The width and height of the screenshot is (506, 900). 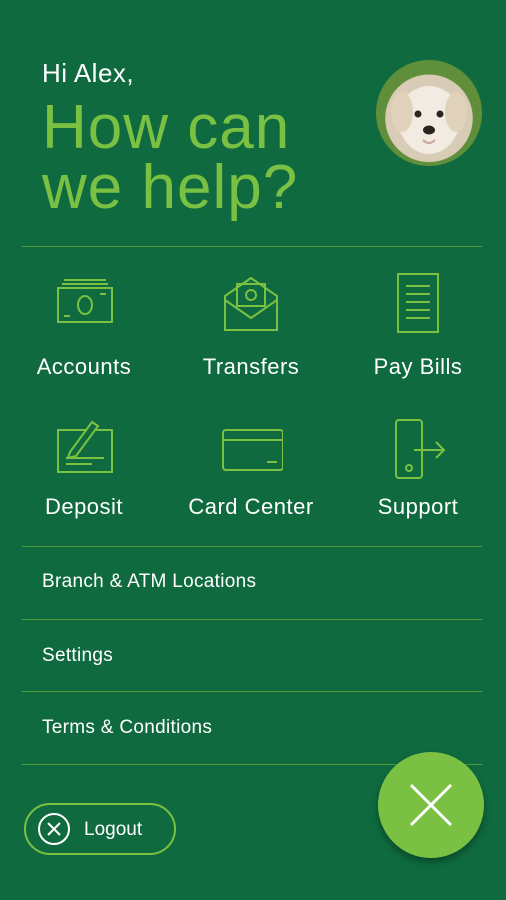 I want to click on close-circle-icon, so click(x=54, y=829).